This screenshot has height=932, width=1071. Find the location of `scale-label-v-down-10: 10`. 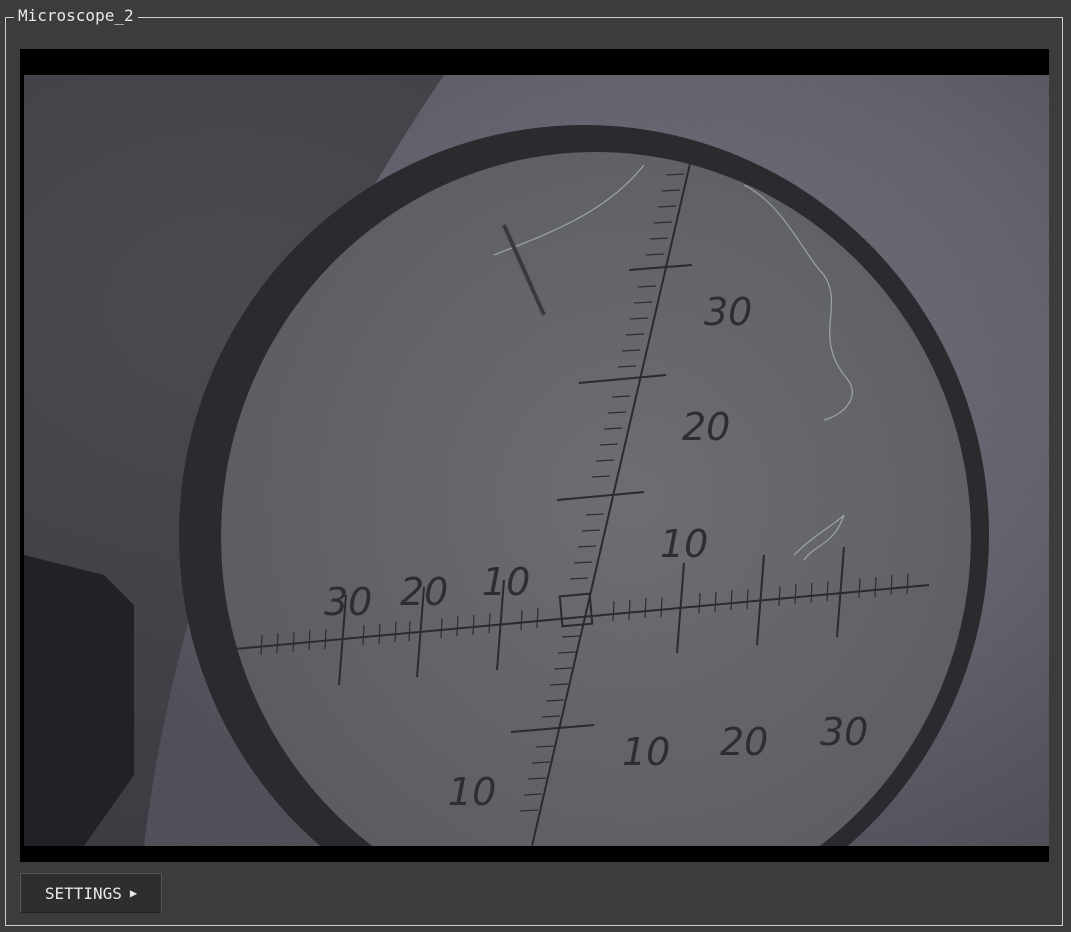

scale-label-v-down-10: 10 is located at coordinates (472, 792).